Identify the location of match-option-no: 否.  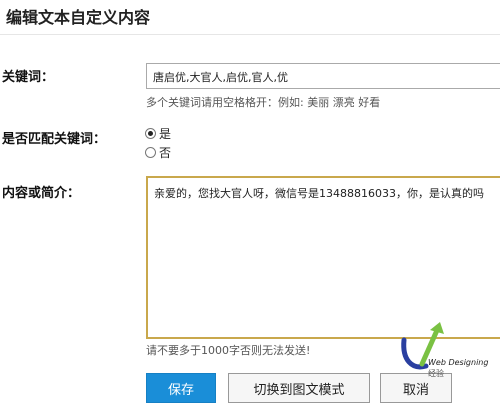
(158, 152).